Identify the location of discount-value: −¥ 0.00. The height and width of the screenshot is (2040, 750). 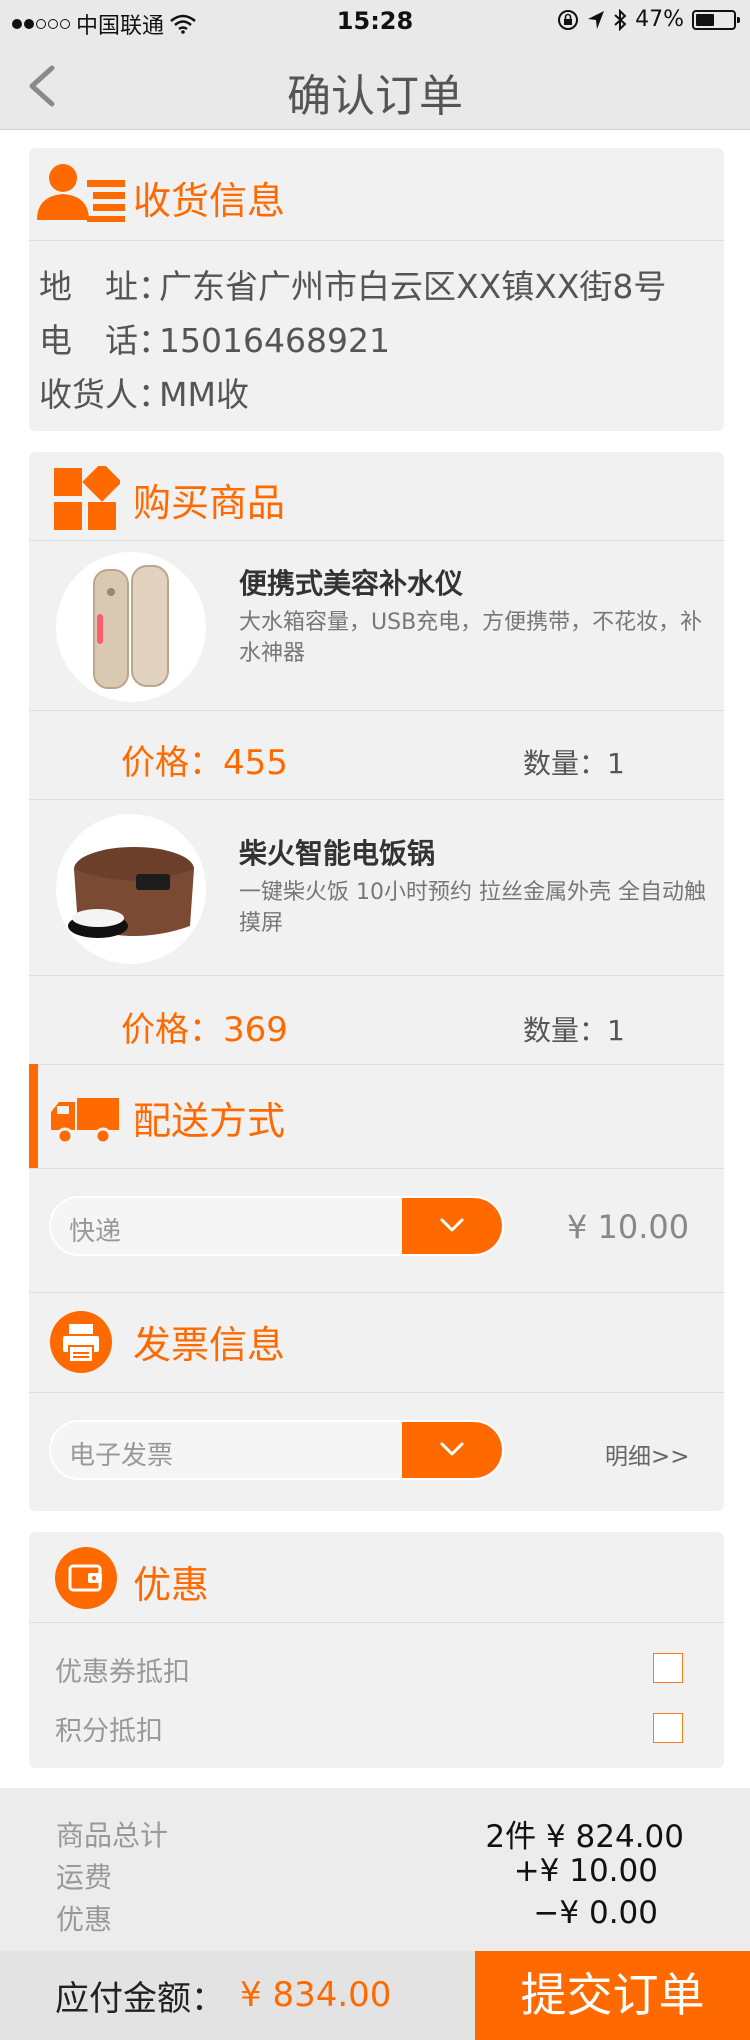
(595, 1913).